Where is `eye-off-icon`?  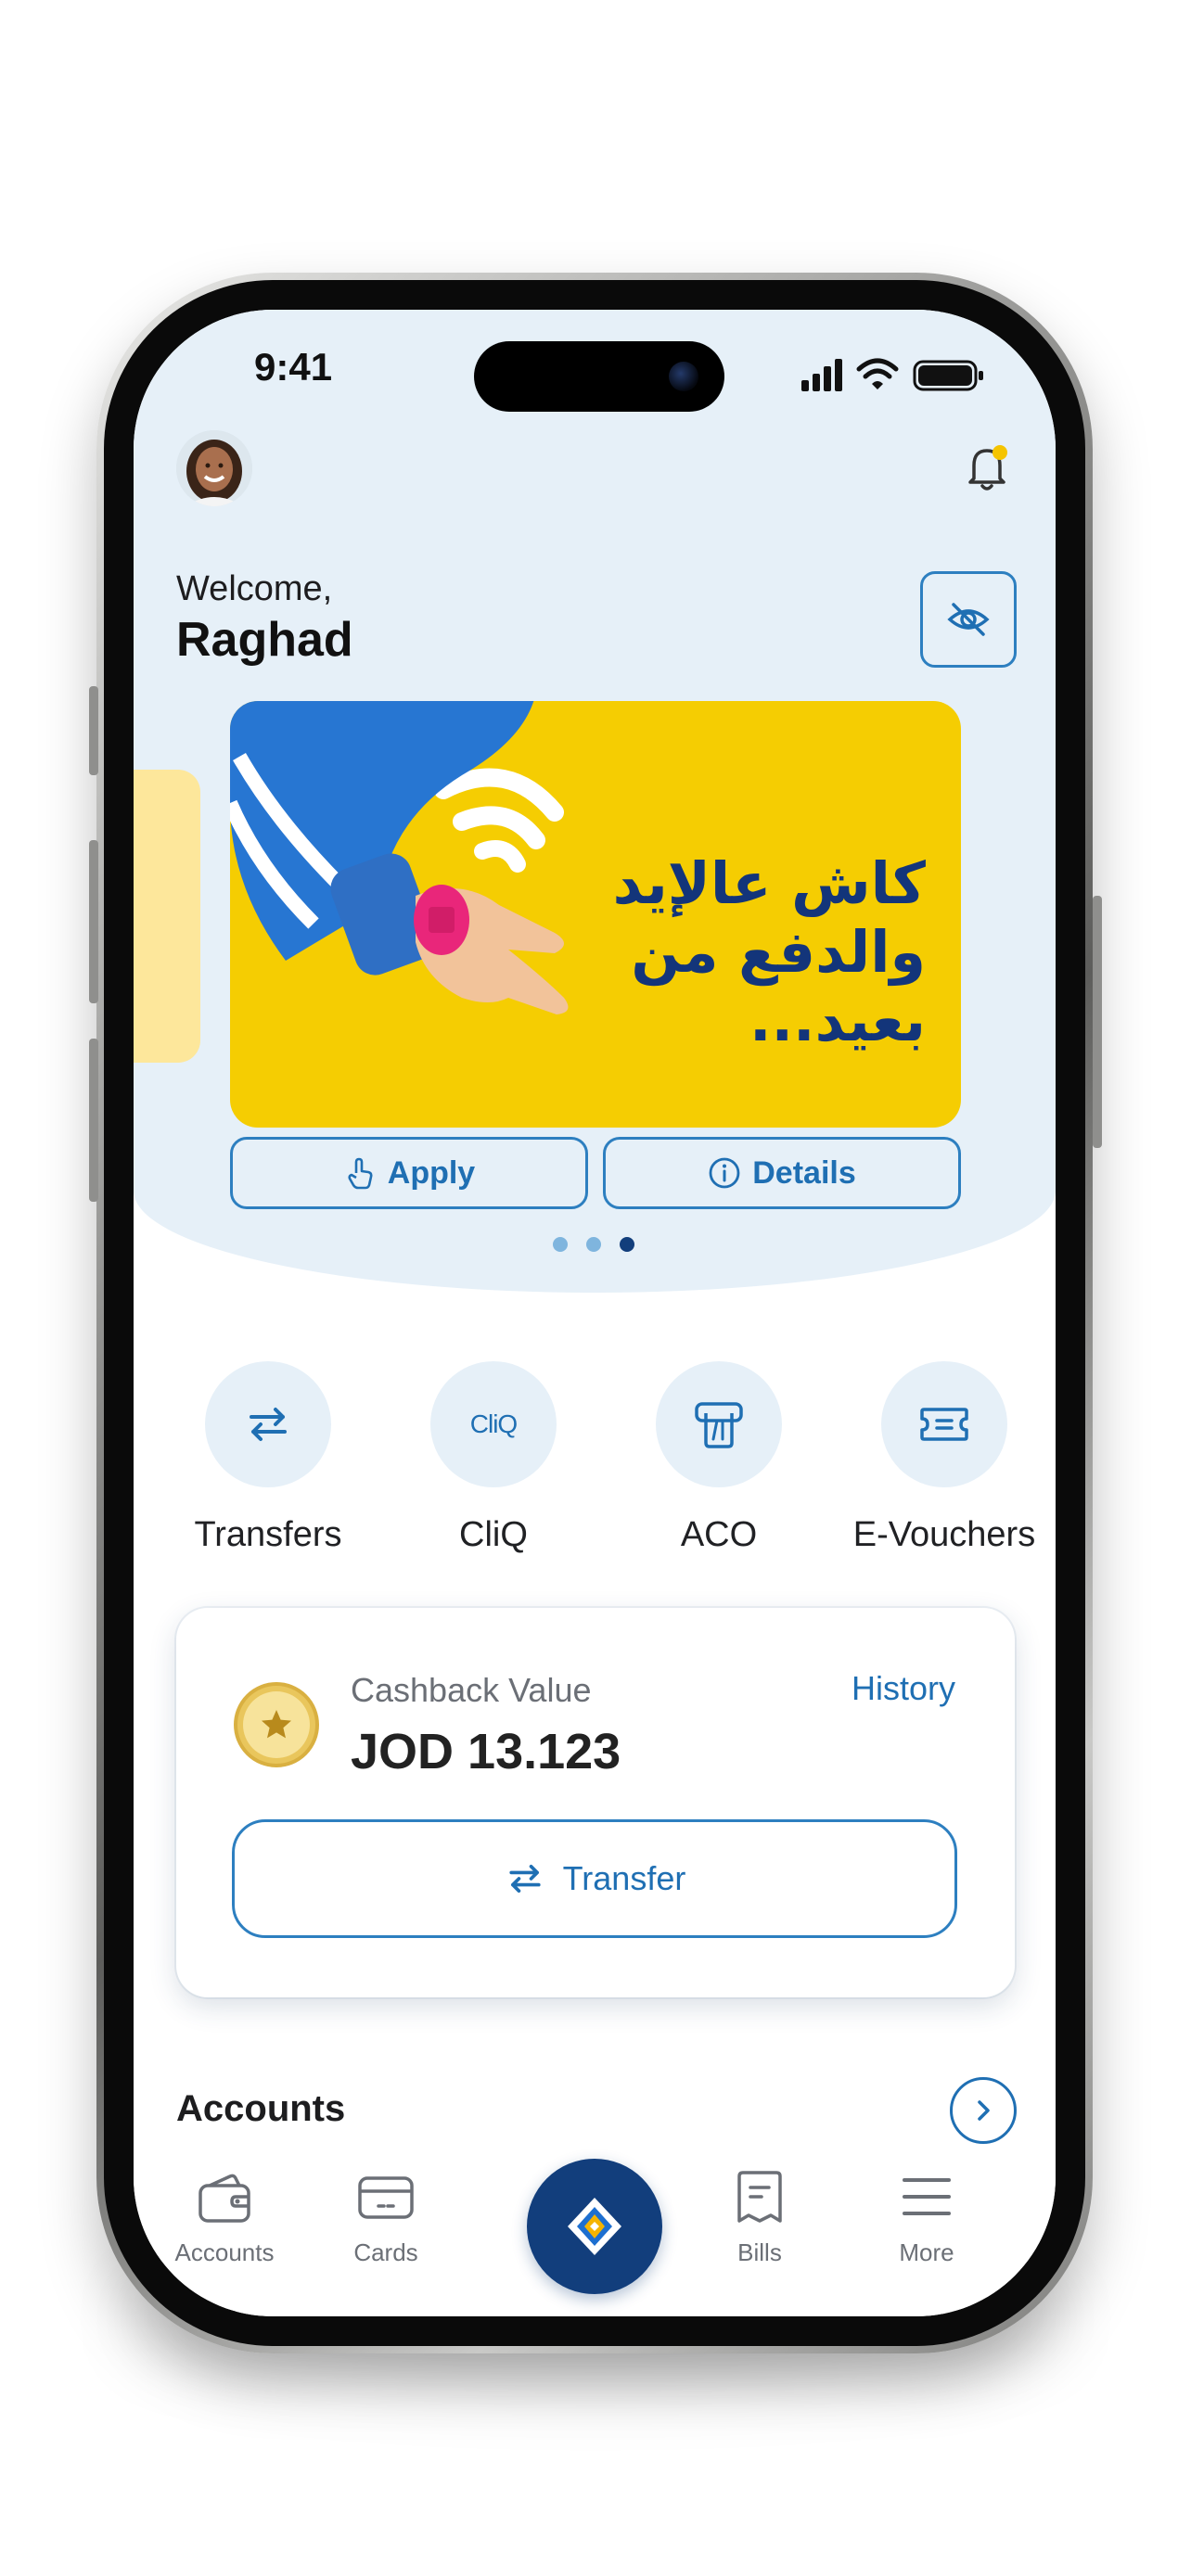
eye-off-icon is located at coordinates (969, 619).